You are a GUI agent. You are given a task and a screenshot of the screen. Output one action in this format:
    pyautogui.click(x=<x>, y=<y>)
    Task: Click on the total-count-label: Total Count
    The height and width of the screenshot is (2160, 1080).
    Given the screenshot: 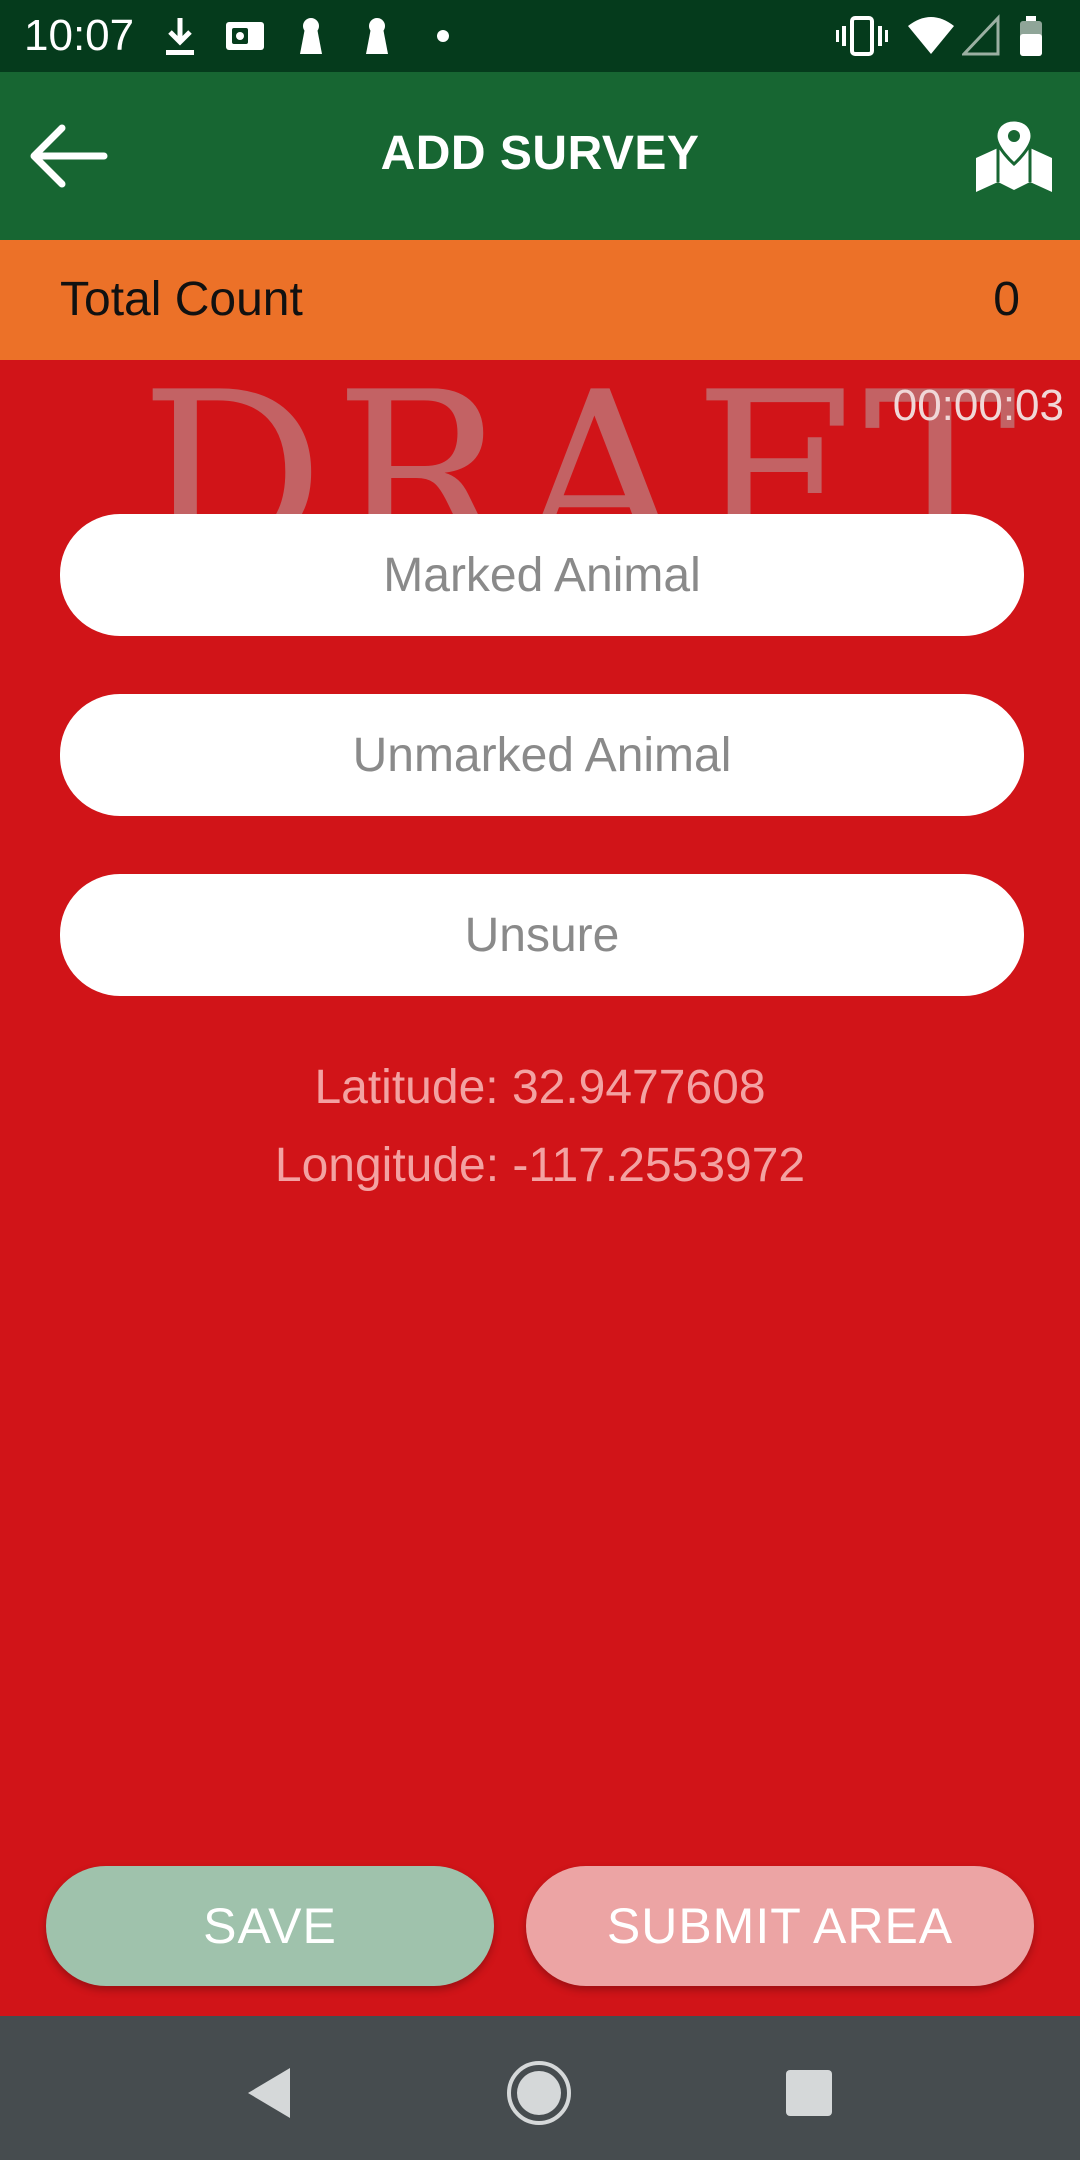 What is the action you would take?
    pyautogui.click(x=181, y=299)
    